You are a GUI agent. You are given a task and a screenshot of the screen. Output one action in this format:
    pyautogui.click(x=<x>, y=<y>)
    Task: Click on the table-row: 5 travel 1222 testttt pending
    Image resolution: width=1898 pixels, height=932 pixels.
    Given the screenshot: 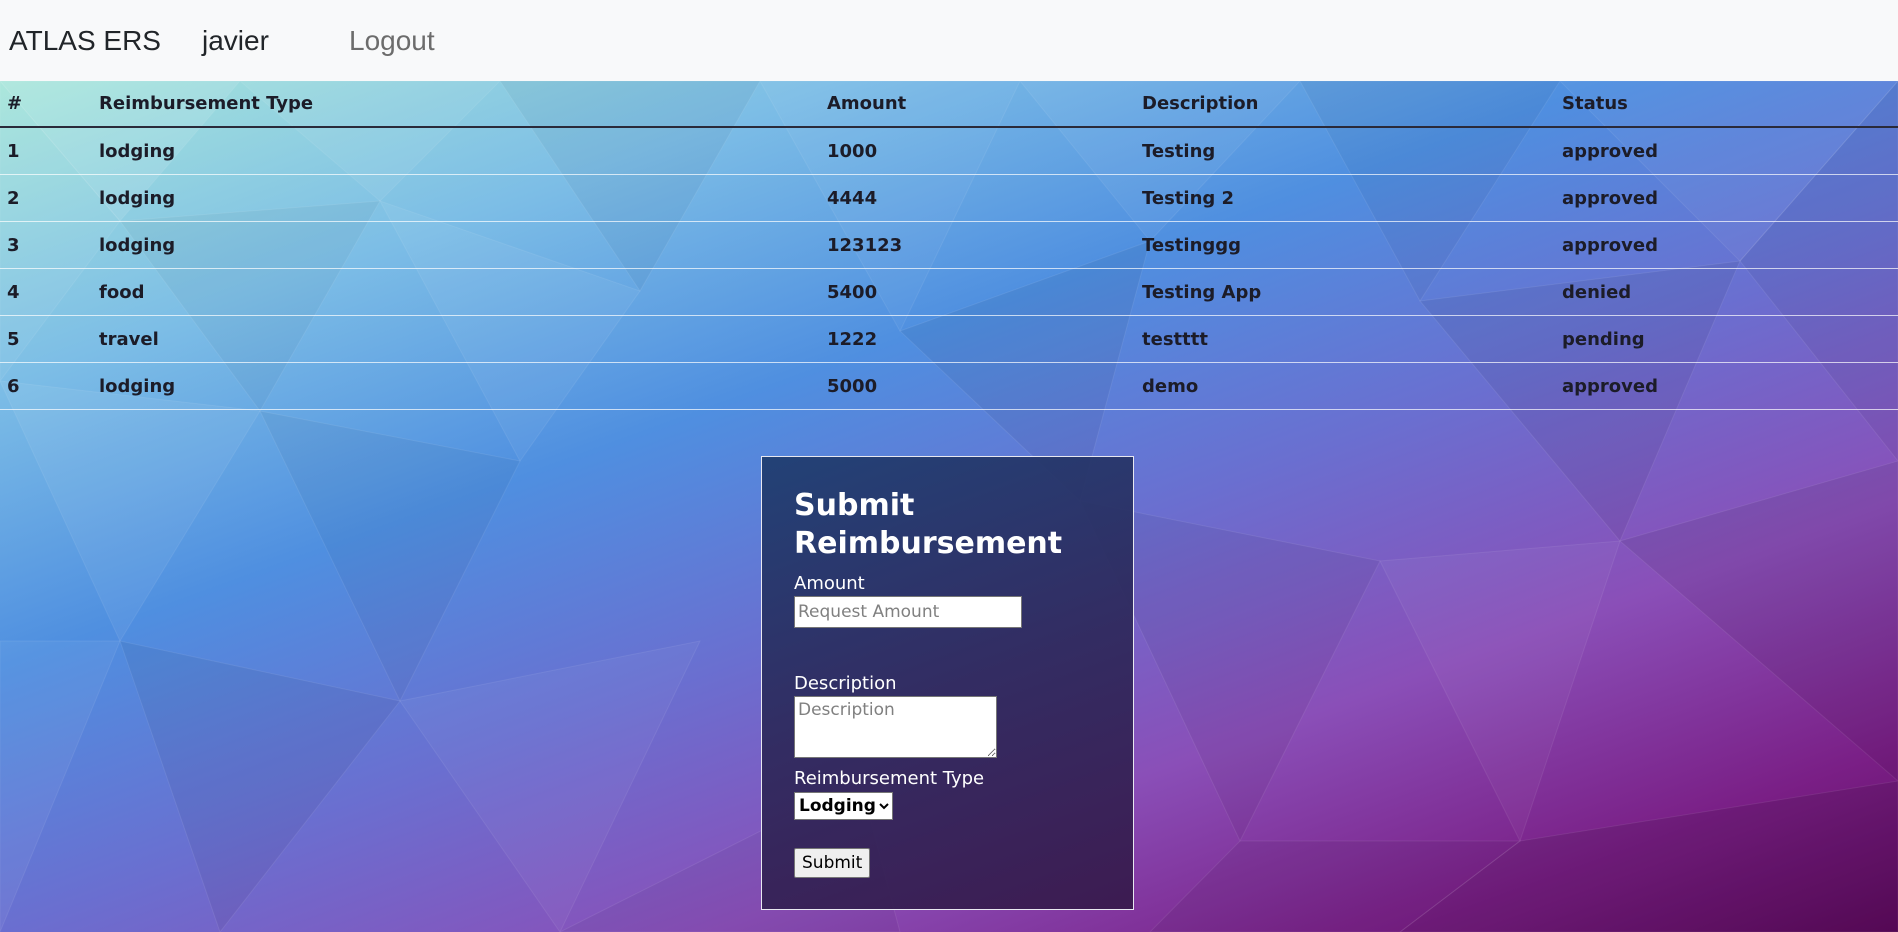 What is the action you would take?
    pyautogui.click(x=949, y=339)
    